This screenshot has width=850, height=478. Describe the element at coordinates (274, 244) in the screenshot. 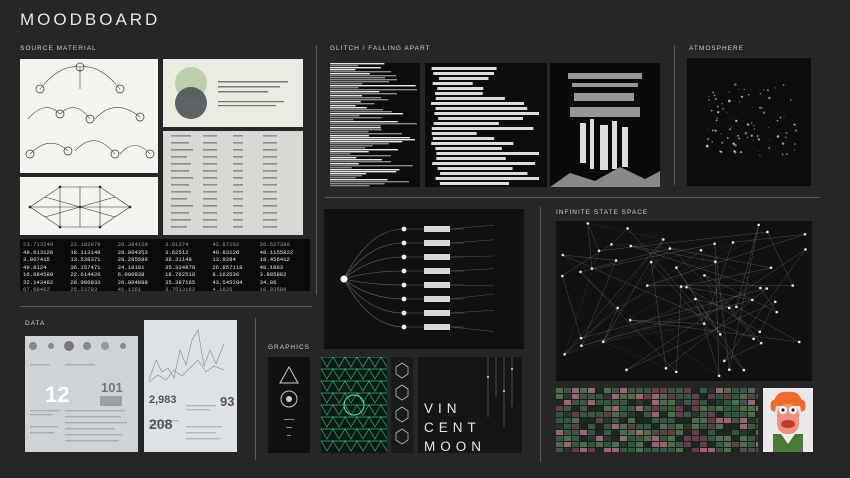

I see `grid-cell: 26.527389` at that location.